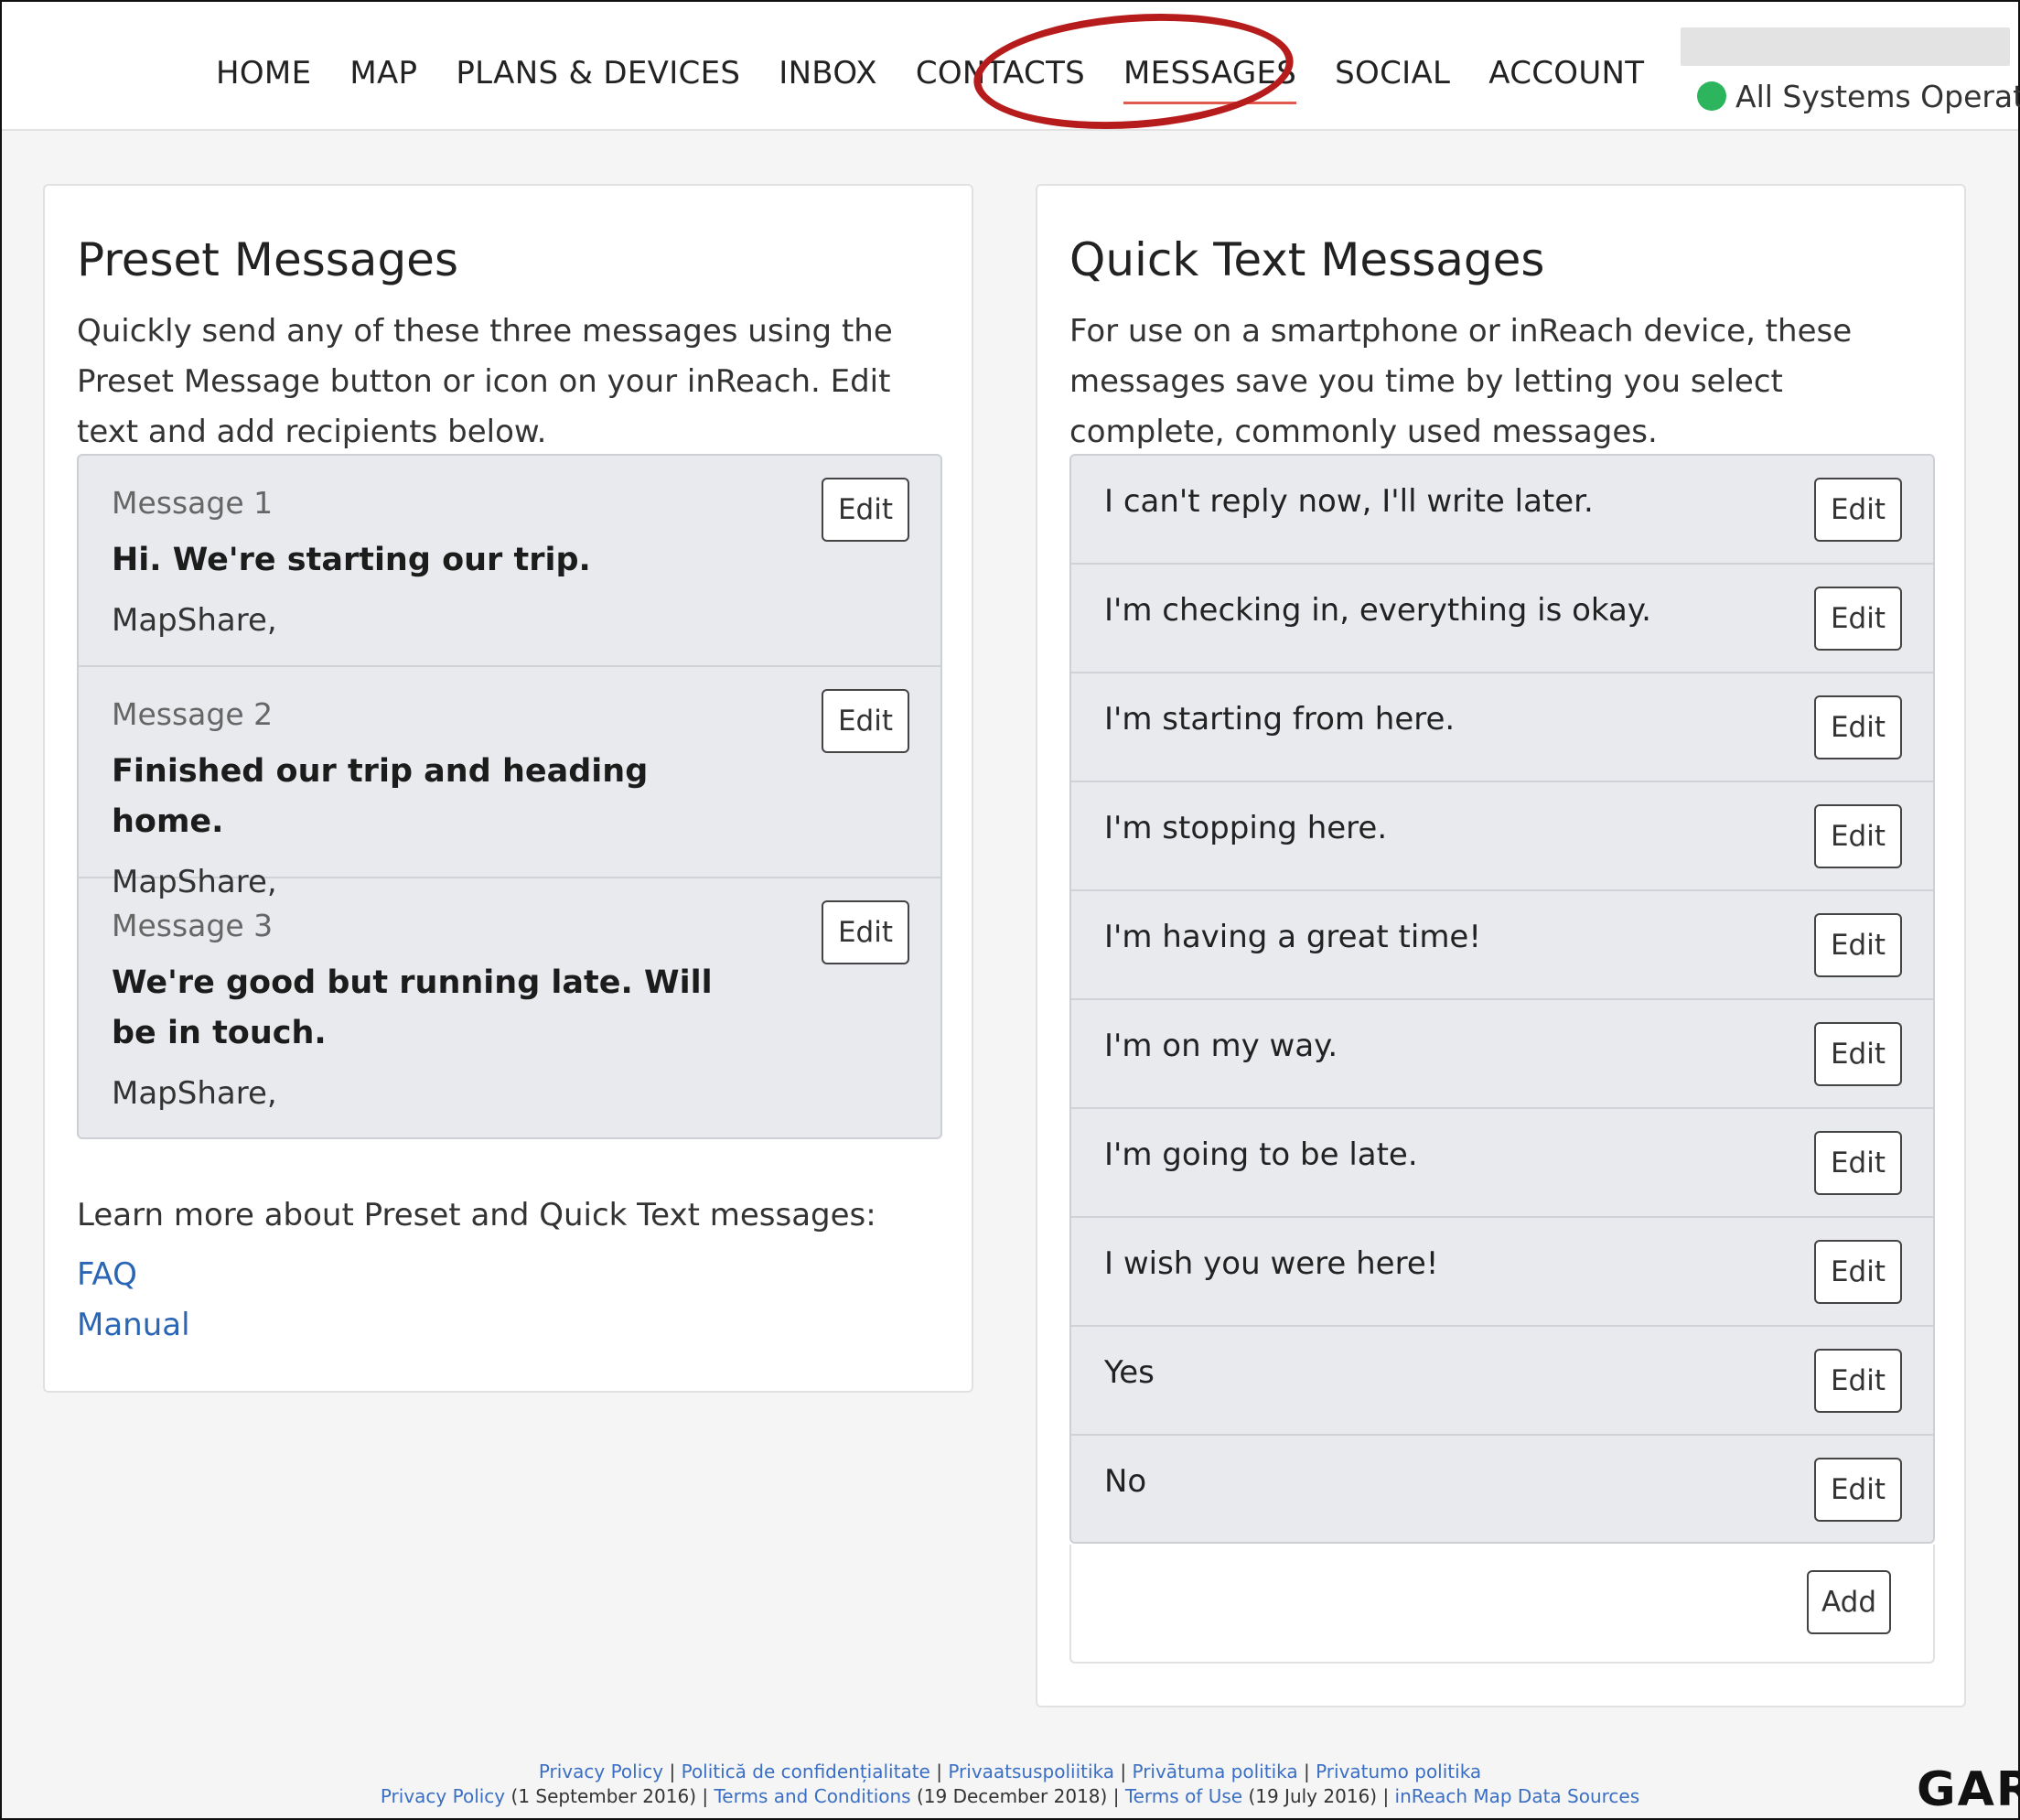  What do you see at coordinates (598, 73) in the screenshot?
I see `nav-plans-devices: PLANS & DEVICES` at bounding box center [598, 73].